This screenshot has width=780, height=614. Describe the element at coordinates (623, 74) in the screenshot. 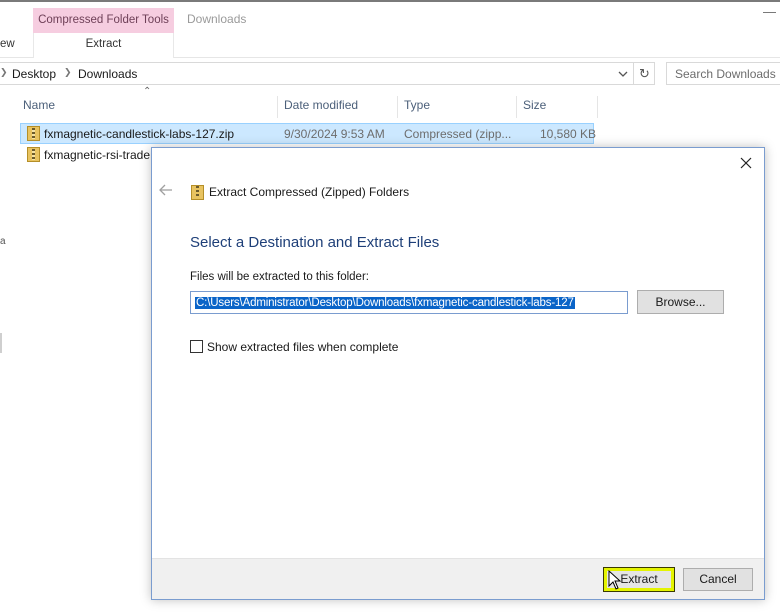

I see `chevron-down-icon` at that location.